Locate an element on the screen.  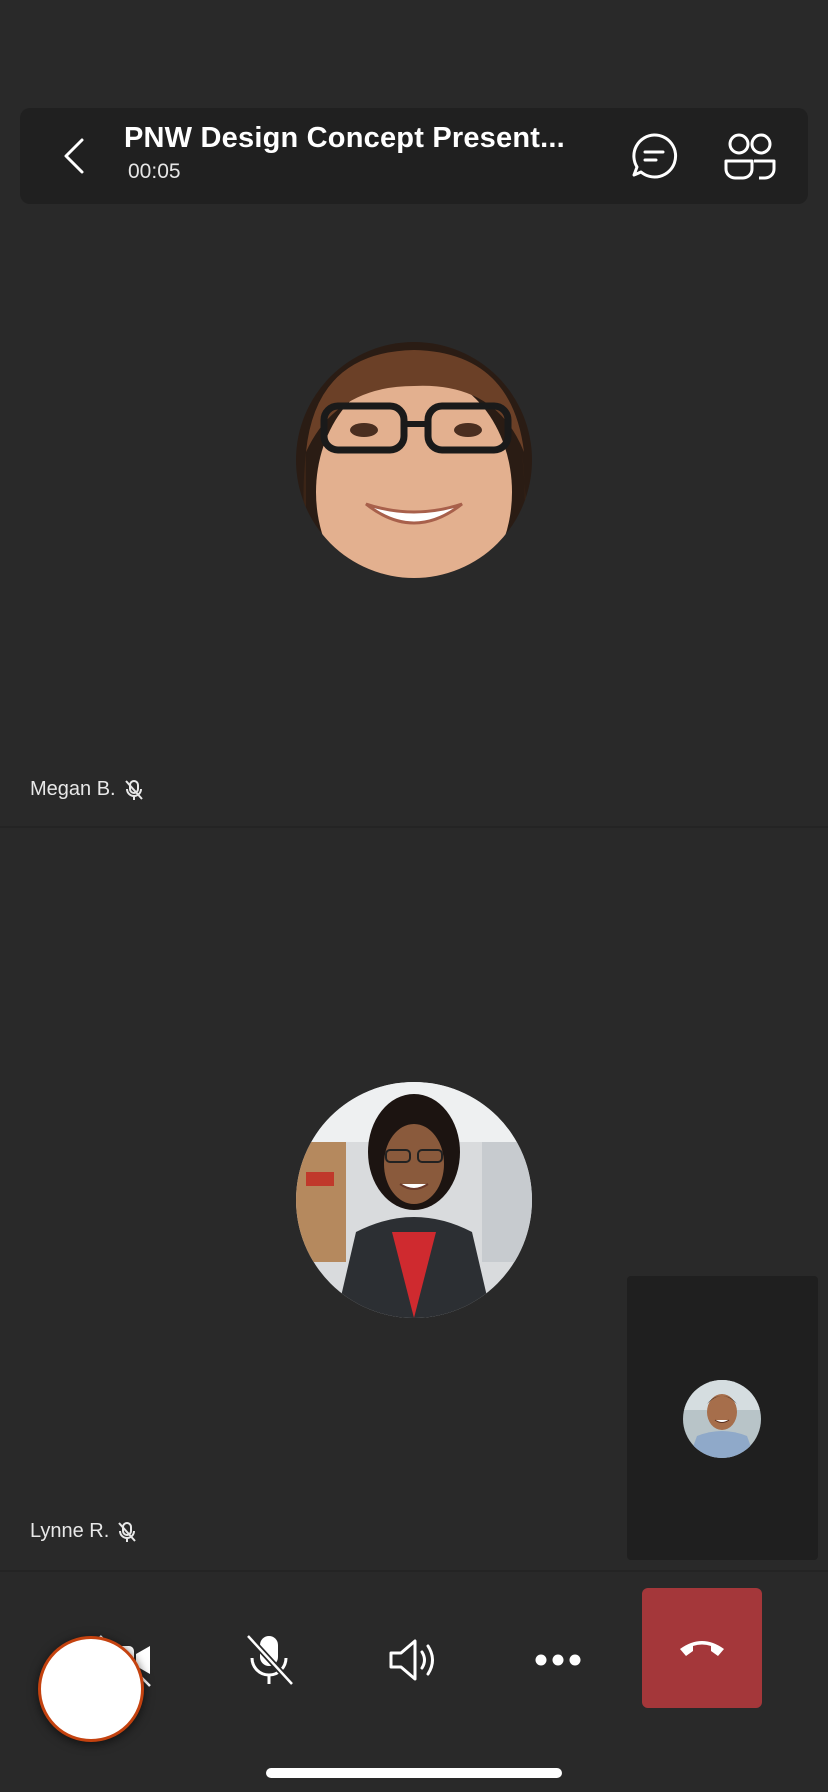
more-icon is located at coordinates (558, 1660).